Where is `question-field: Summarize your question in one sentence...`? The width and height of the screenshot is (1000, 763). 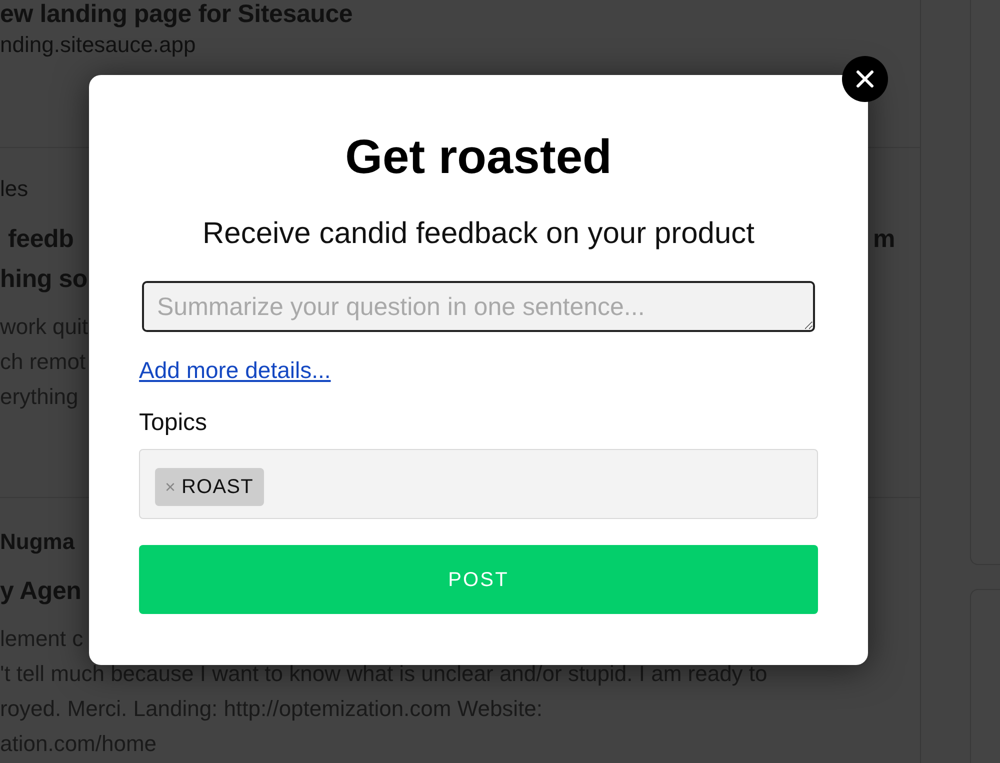
question-field: Summarize your question in one sentence... is located at coordinates (478, 306).